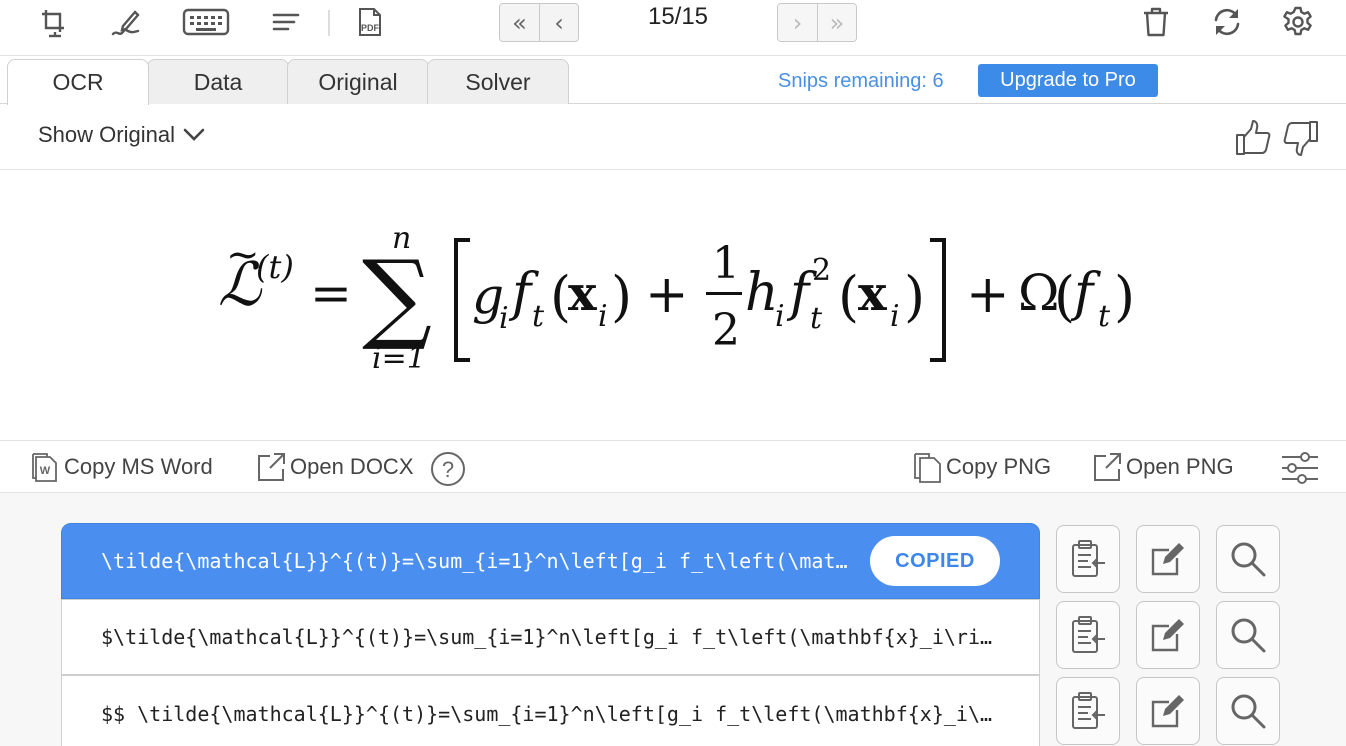 The height and width of the screenshot is (746, 1346). Describe the element at coordinates (582, 294) in the screenshot. I see `formula-x: x` at that location.